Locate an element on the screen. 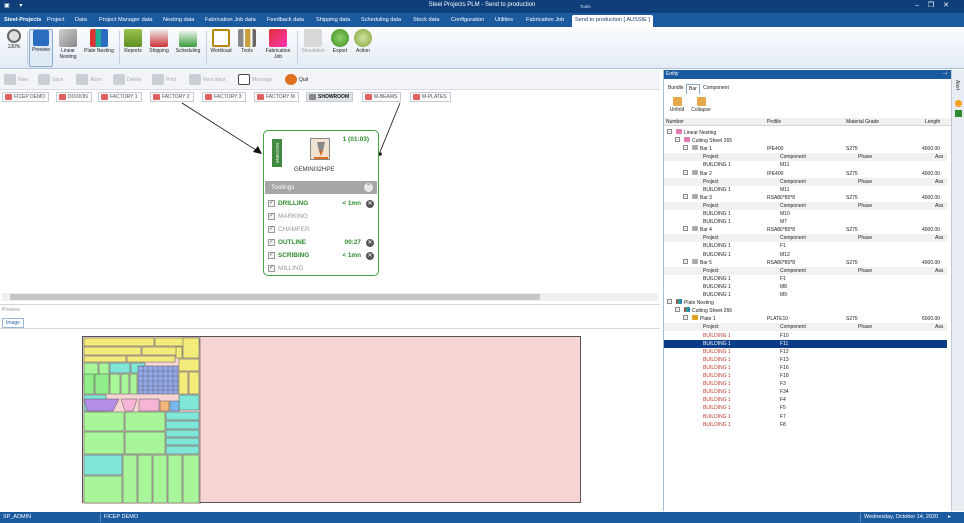 The image size is (964, 523). tree-node-bar: − Bar 1 IPE400 S275 4000.00 is located at coordinates (805, 149).